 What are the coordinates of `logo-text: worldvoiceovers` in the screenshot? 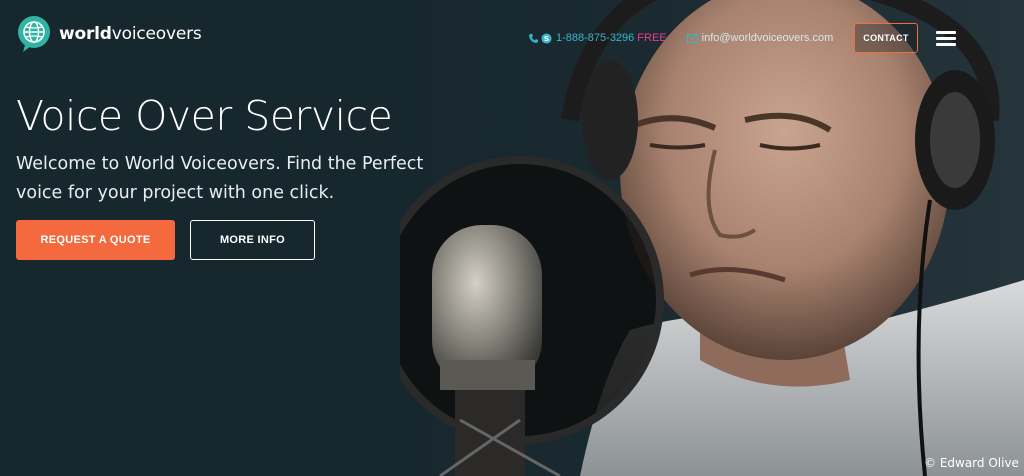 It's located at (130, 34).